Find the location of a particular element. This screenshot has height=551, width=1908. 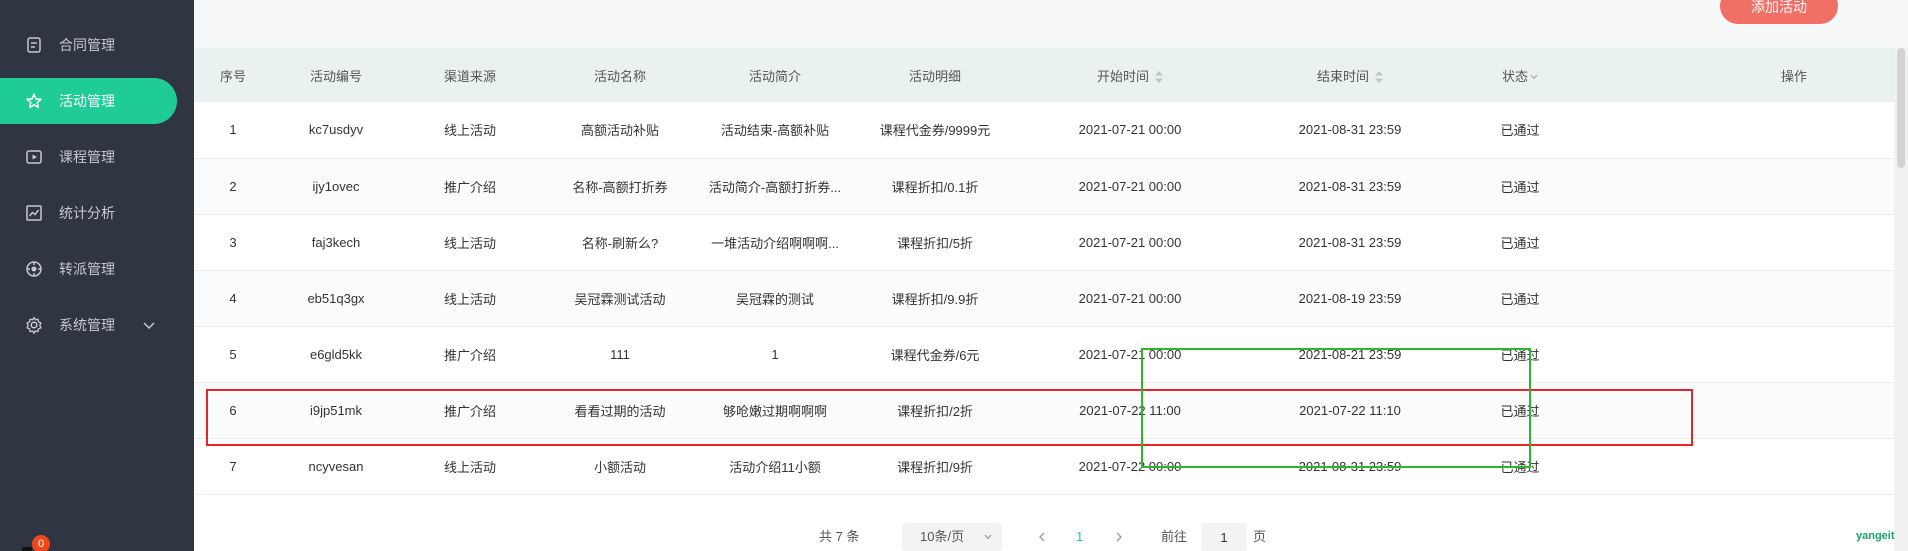

cell-detail: 课程代金券/6元 is located at coordinates (935, 355).